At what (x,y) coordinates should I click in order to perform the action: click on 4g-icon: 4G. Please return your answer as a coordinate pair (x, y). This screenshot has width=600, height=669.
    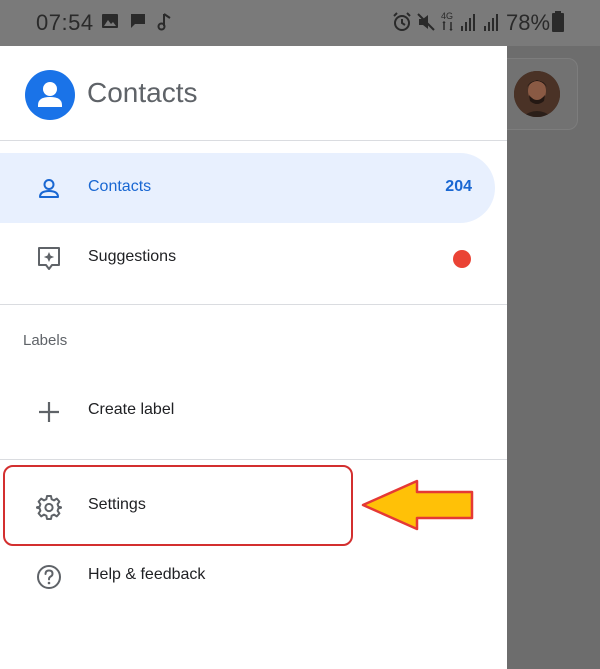
    Looking at the image, I should click on (447, 21).